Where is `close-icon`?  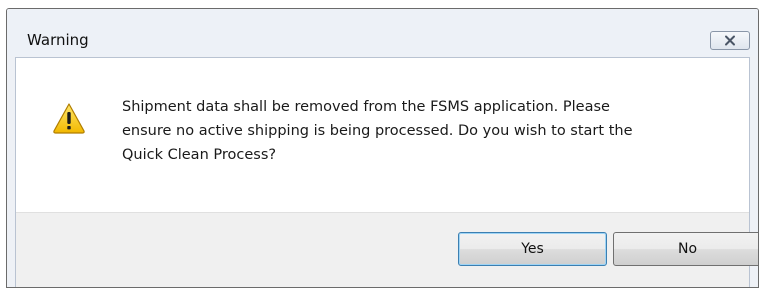 close-icon is located at coordinates (730, 40).